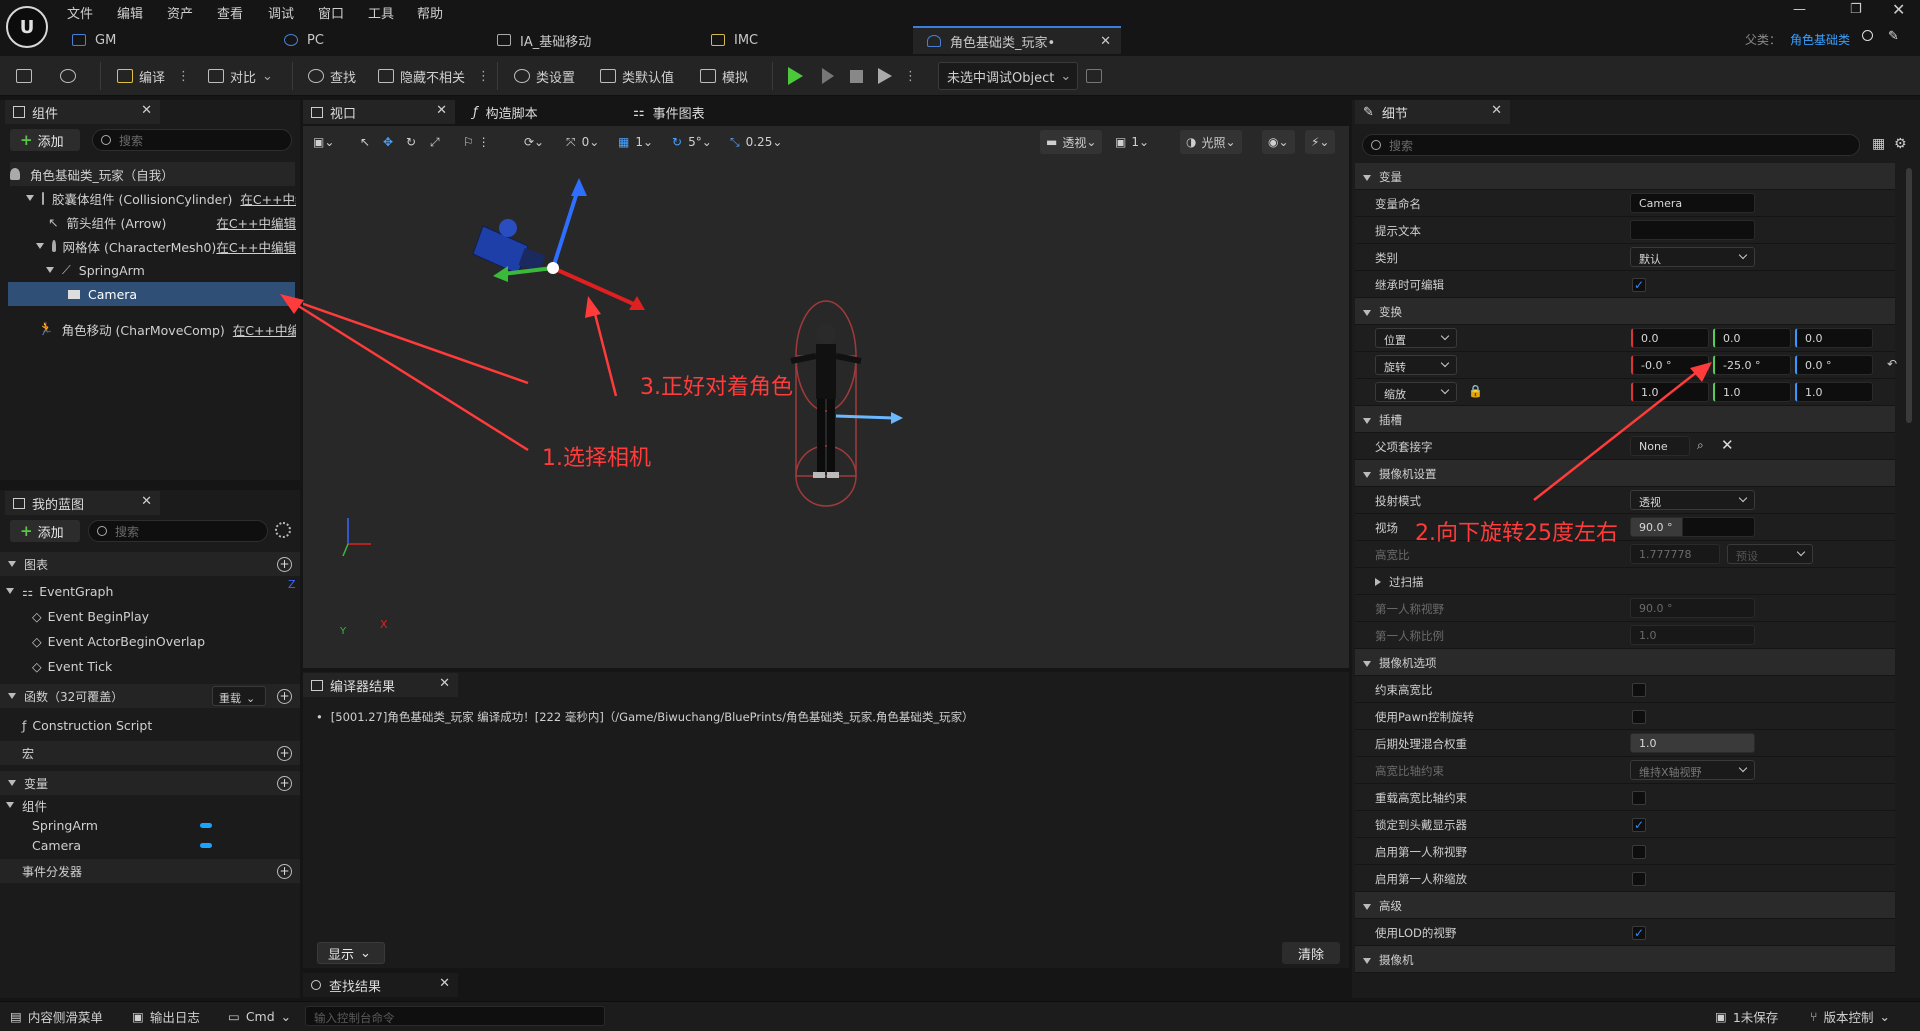  What do you see at coordinates (166, 246) in the screenshot?
I see `tree-item-mesh: 网格体 (CharacterMesh0) 在C++中编辑` at bounding box center [166, 246].